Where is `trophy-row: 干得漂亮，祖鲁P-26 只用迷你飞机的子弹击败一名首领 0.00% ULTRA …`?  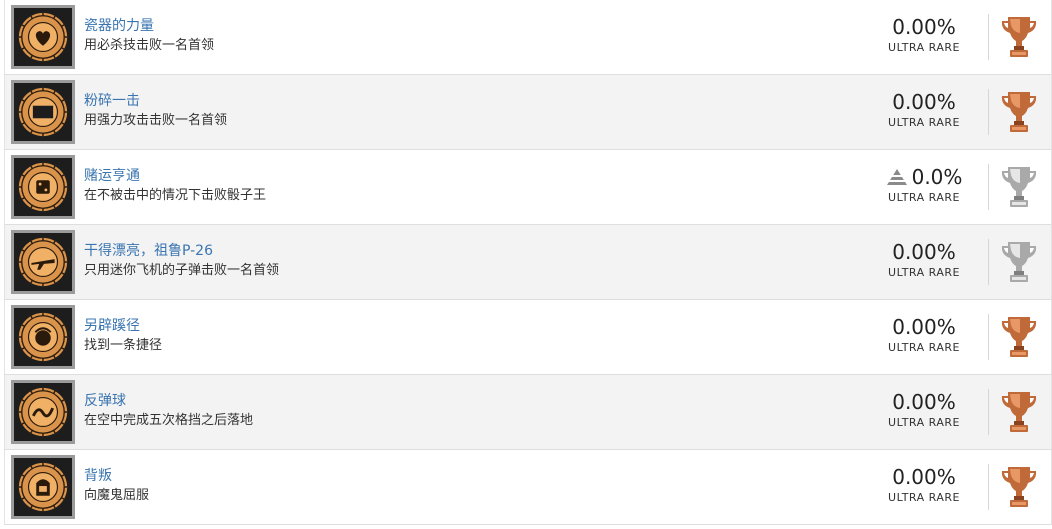
trophy-row: 干得漂亮，祖鲁P-26 只用迷你飞机的子弹击败一名首领 0.00% ULTRA … is located at coordinates (528, 262).